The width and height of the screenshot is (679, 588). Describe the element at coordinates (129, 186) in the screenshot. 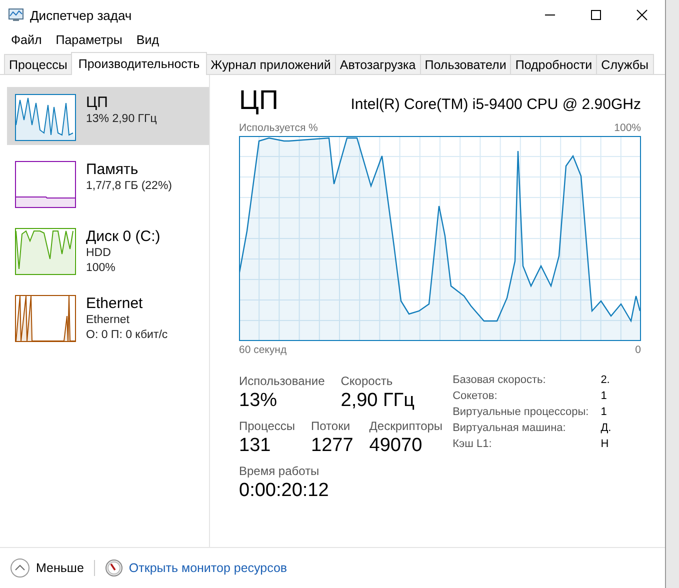

I see `sidebar-item-detail: 1,7/7,8 ГБ (22%)` at that location.